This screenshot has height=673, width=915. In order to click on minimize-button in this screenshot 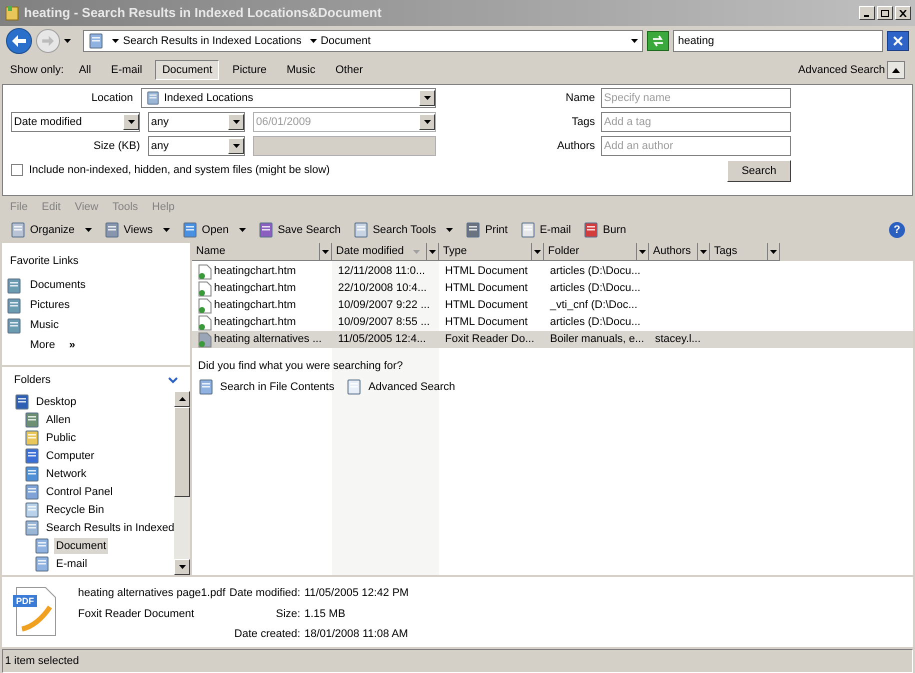, I will do `click(867, 13)`.